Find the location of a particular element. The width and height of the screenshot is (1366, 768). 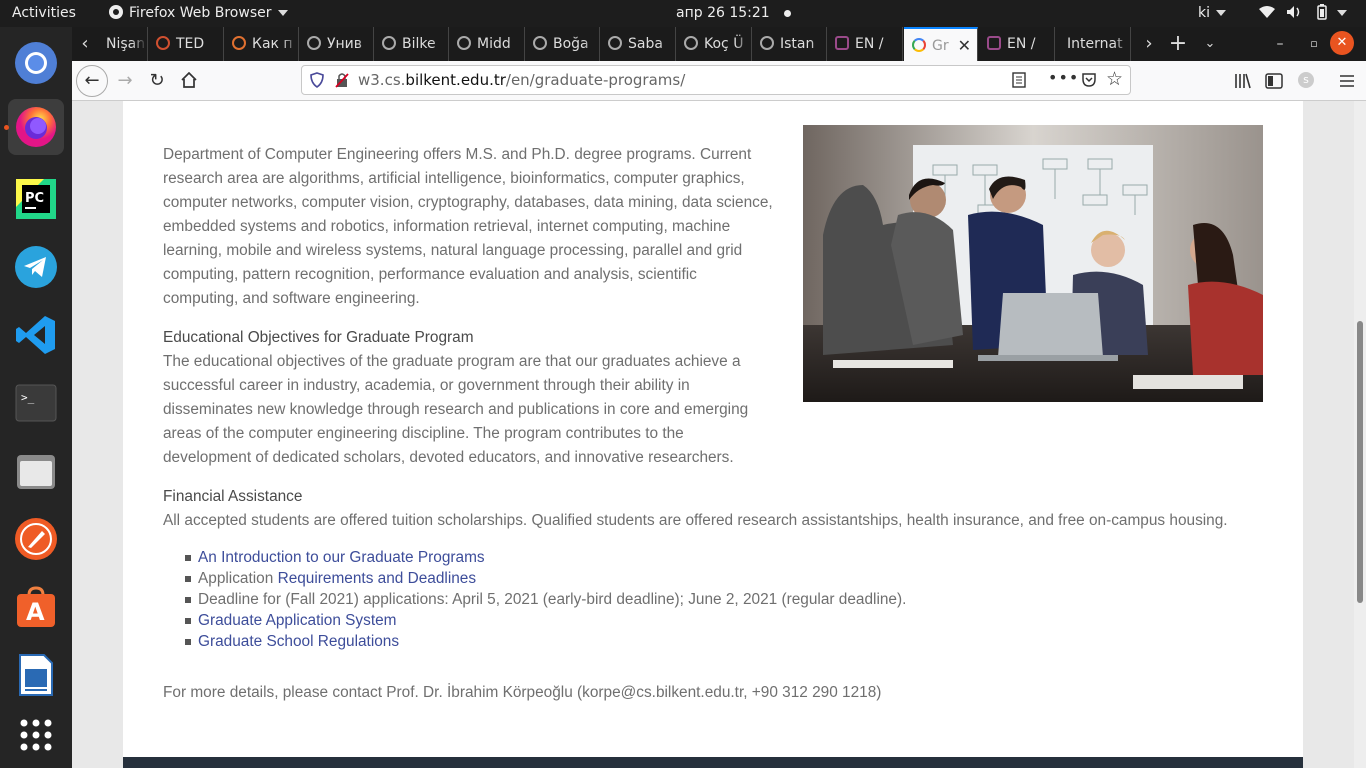

dock-pycharm: PC is located at coordinates (36, 199).